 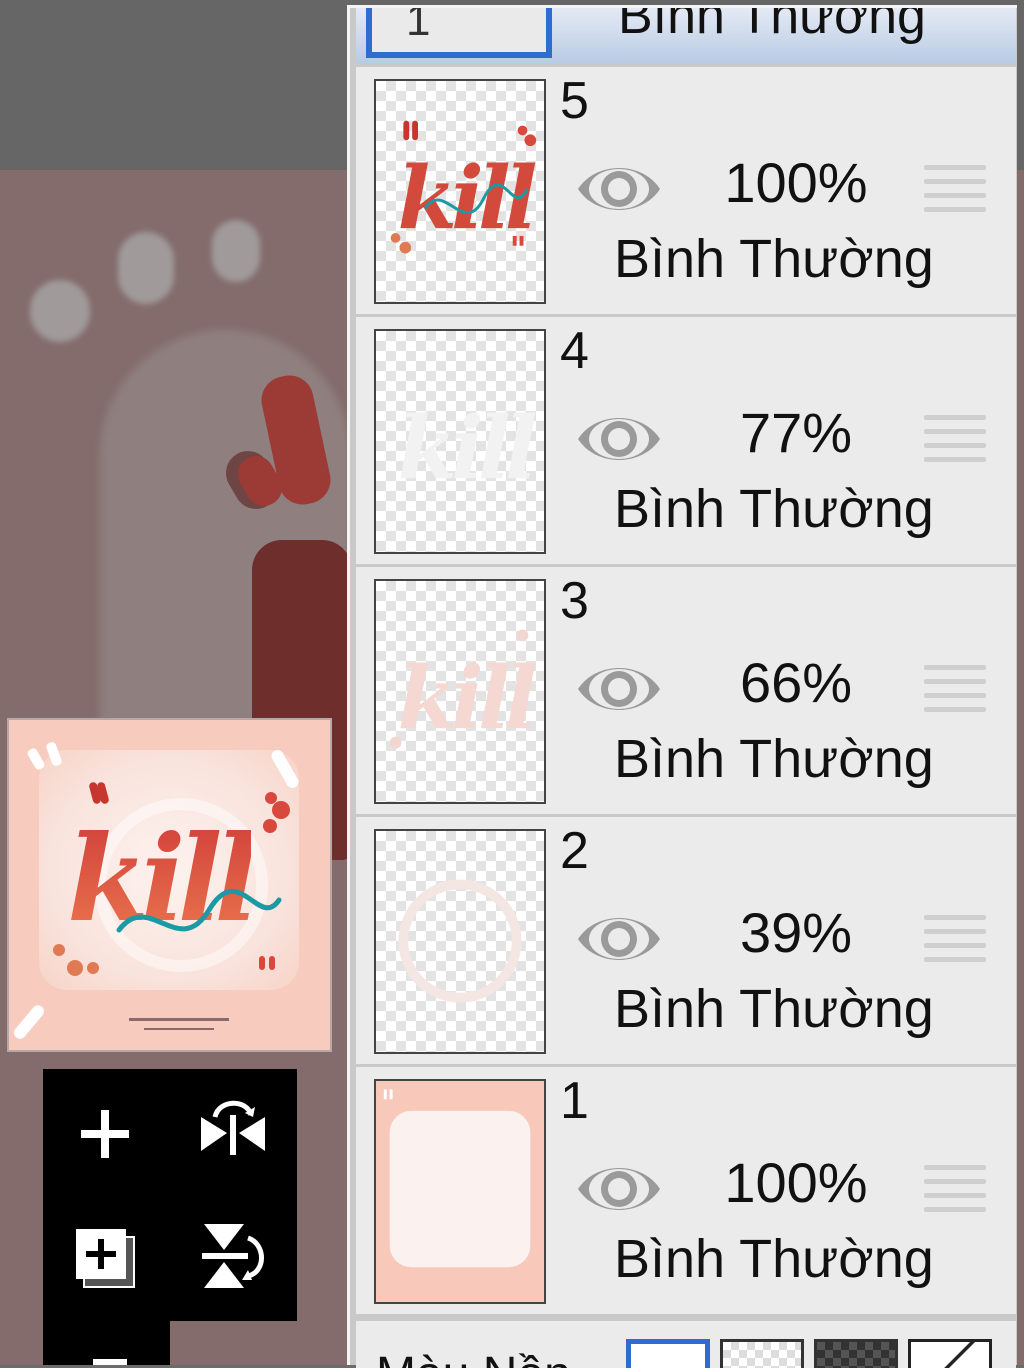 I want to click on layer-number: 5, so click(x=574, y=101).